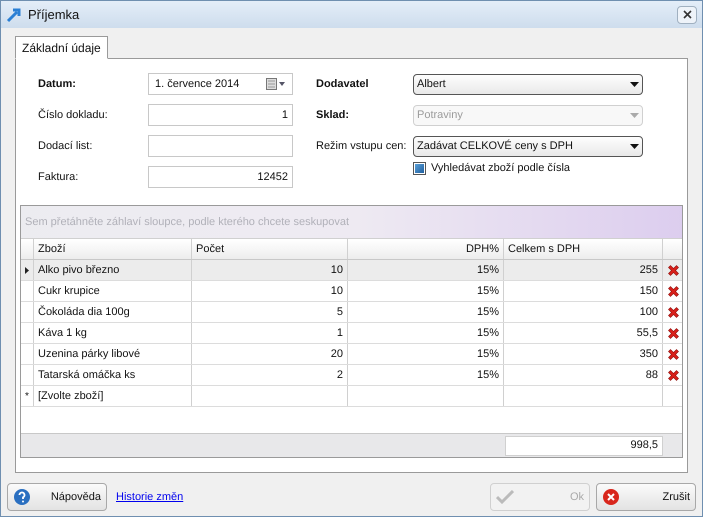  What do you see at coordinates (57, 497) in the screenshot?
I see `help-button: Nápověda` at bounding box center [57, 497].